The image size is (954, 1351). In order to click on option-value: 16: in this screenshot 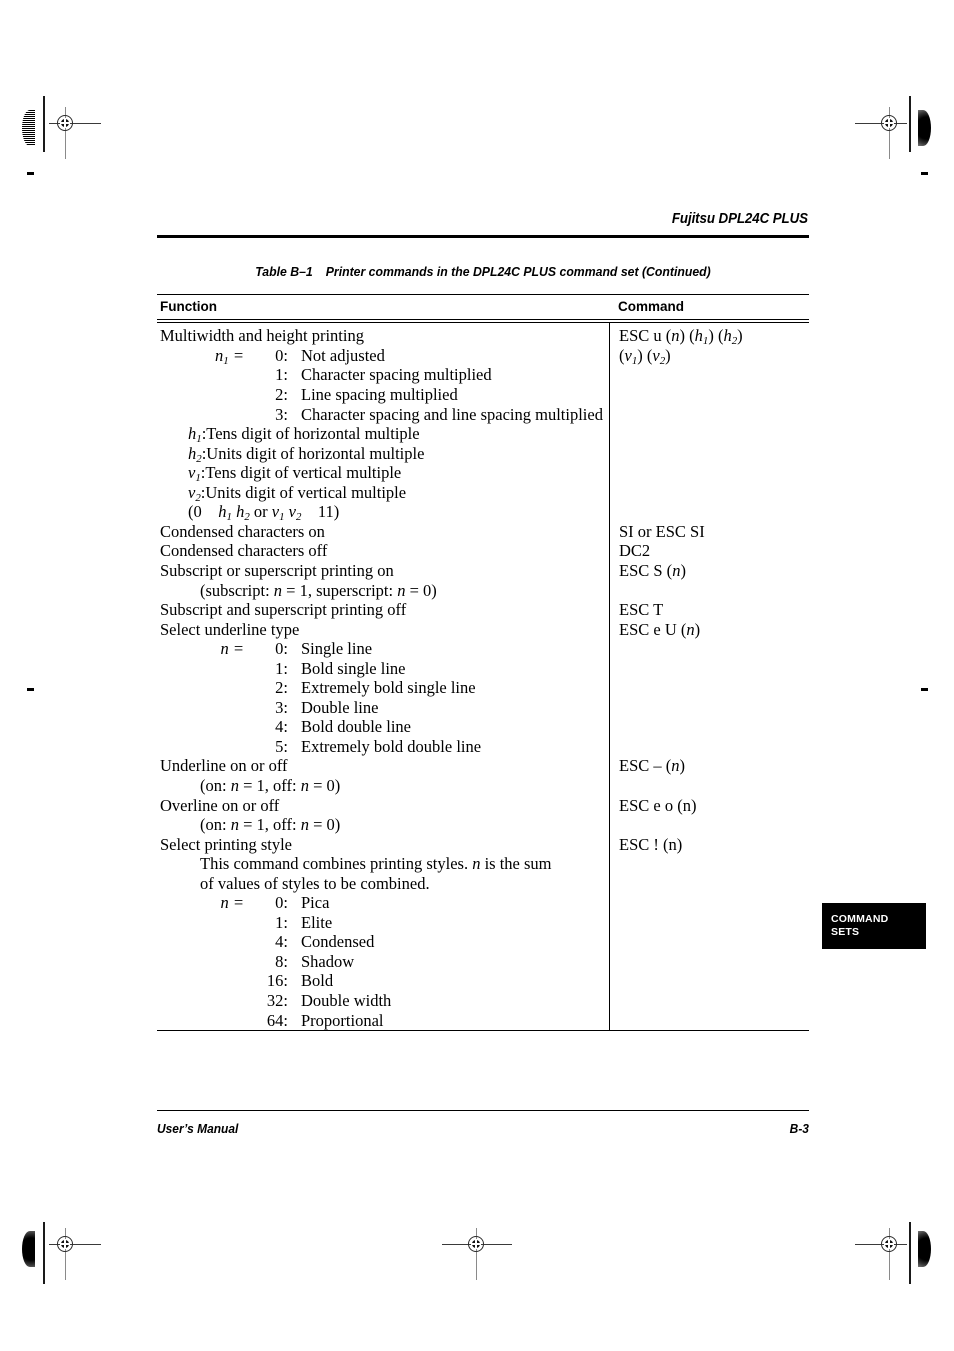, I will do `click(277, 981)`.